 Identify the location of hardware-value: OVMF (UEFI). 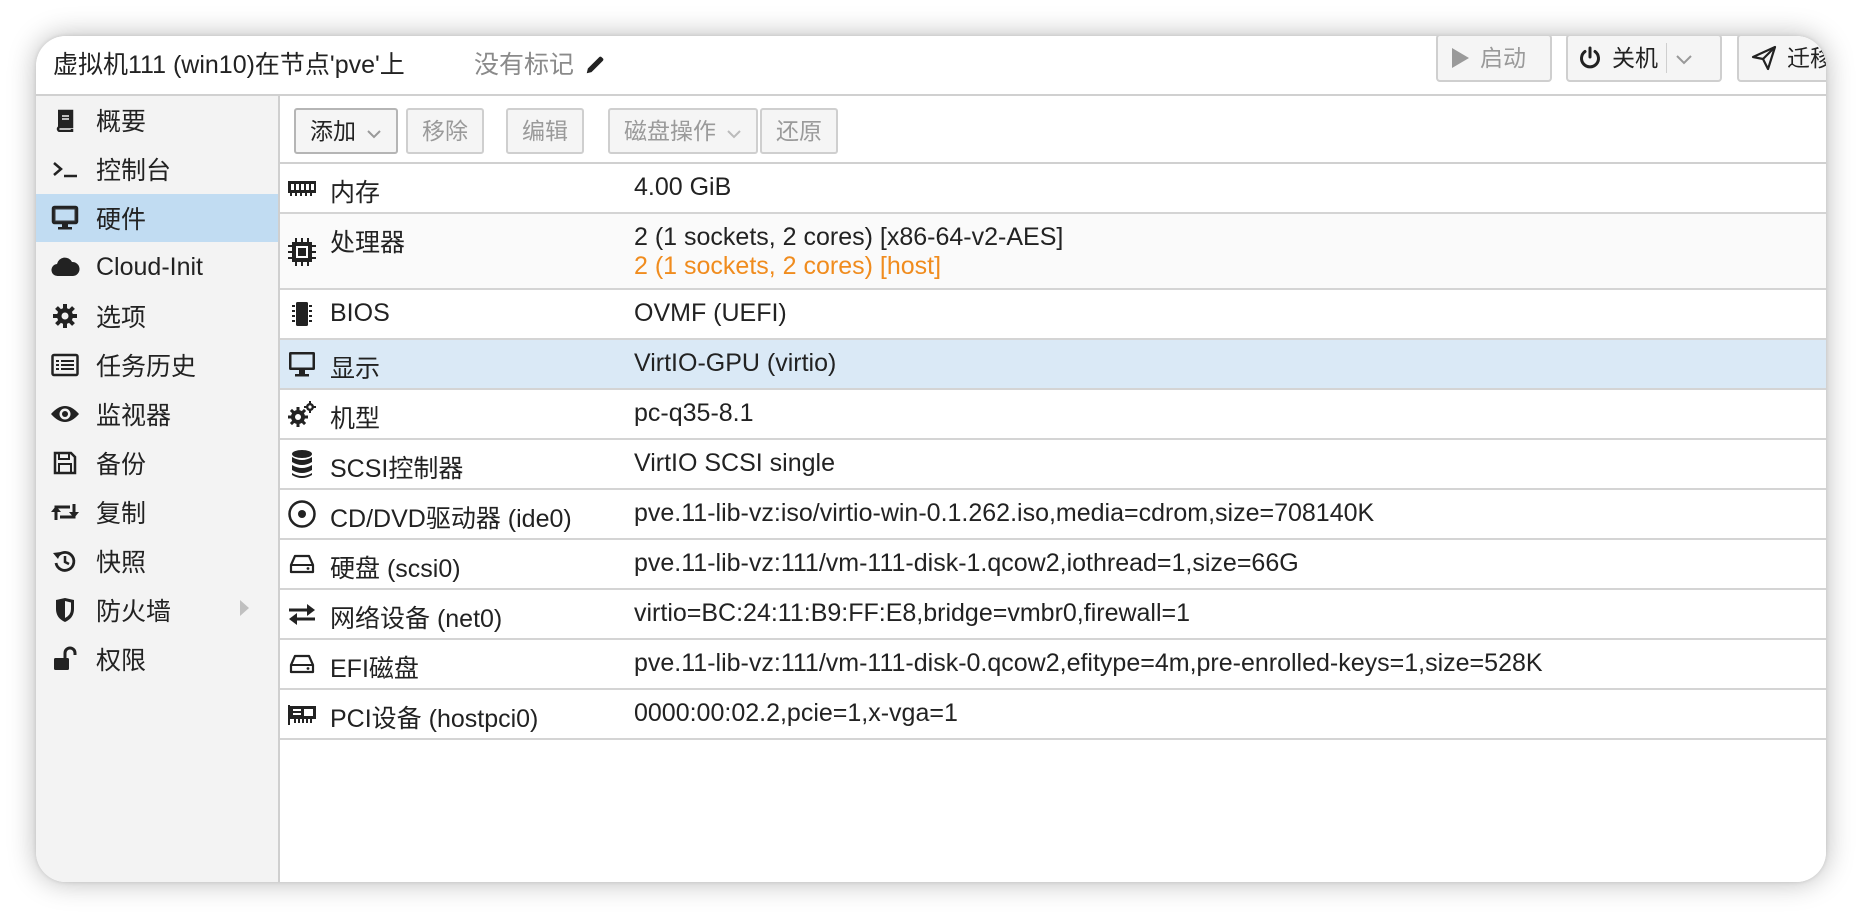
(710, 313).